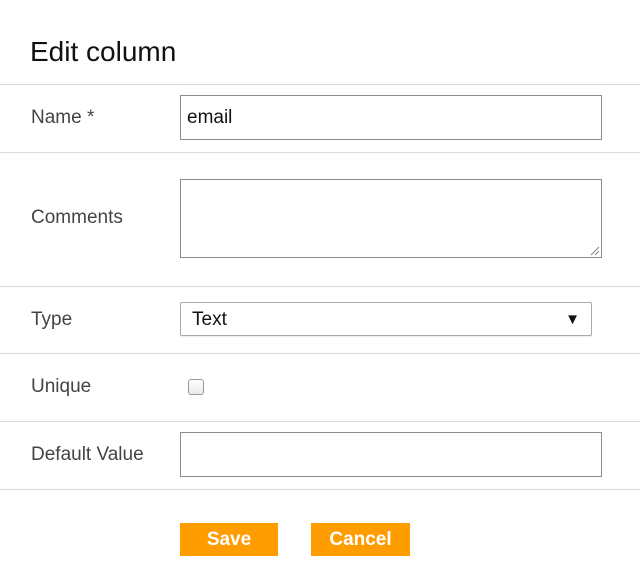 The height and width of the screenshot is (587, 640). I want to click on cancel-button: Cancel, so click(360, 539).